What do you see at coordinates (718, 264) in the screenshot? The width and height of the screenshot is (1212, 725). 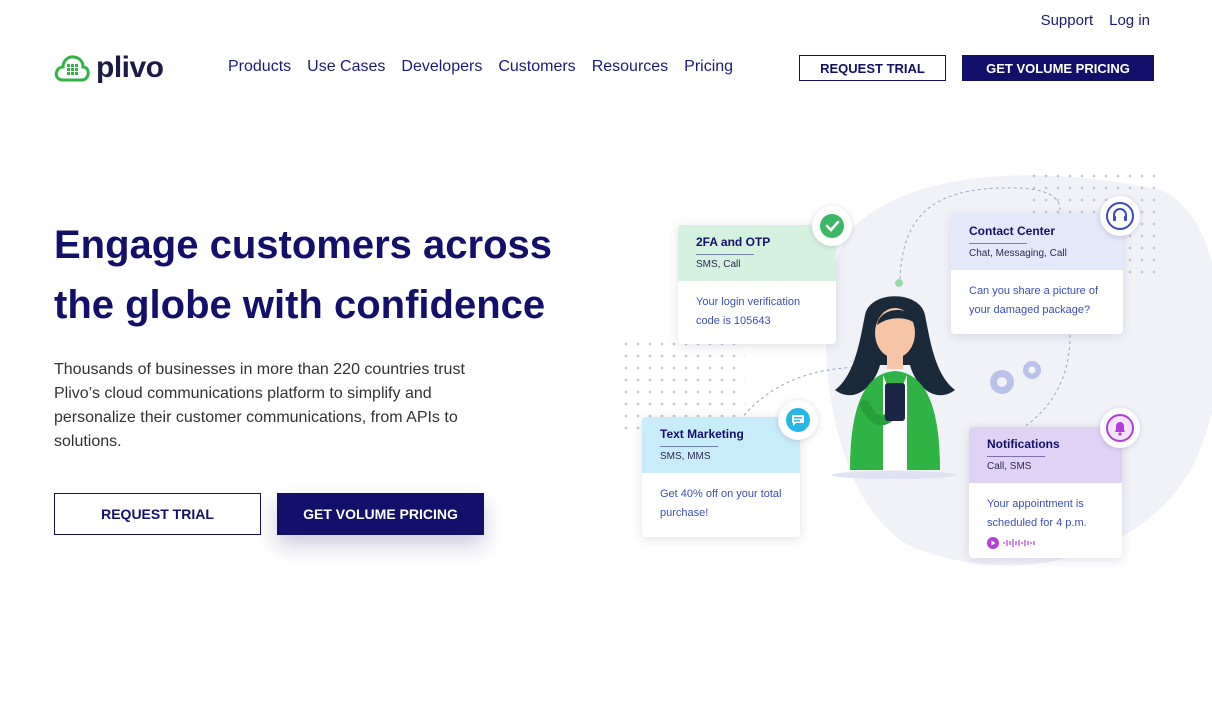 I see `card-2fa-channels: SMS, Call` at bounding box center [718, 264].